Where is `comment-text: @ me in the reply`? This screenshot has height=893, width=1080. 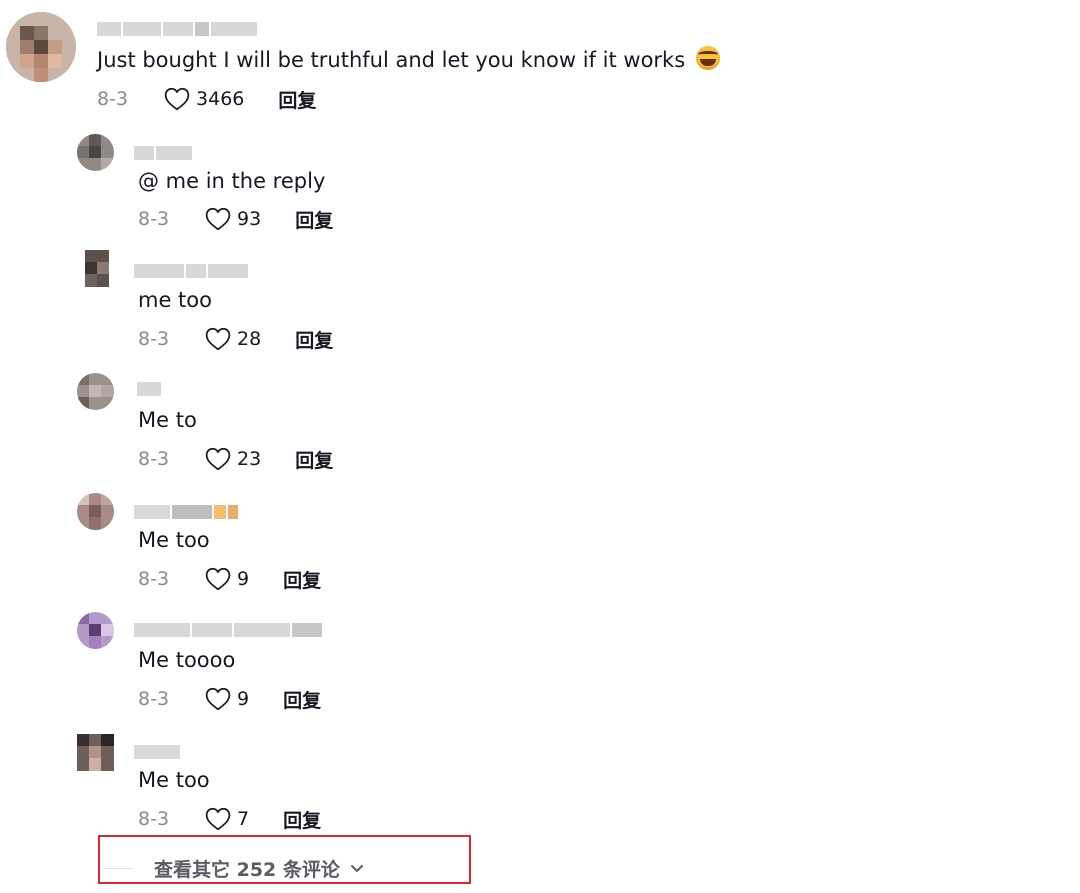
comment-text: @ me in the reply is located at coordinates (232, 181).